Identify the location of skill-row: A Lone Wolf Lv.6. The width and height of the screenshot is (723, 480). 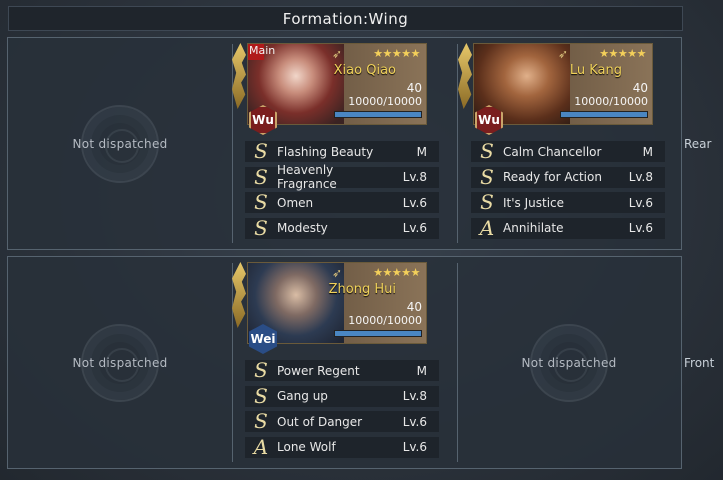
(342, 446).